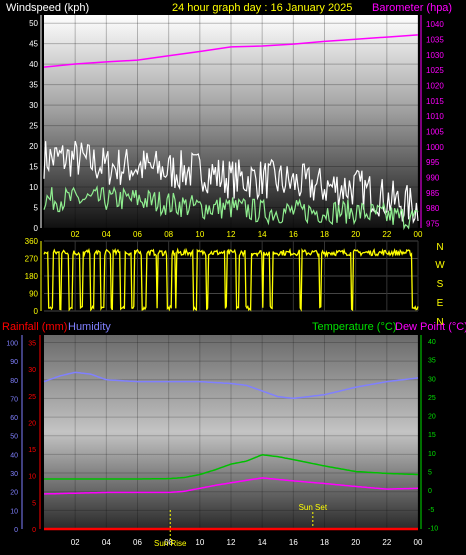  I want to click on humidity-tick-label: 70, so click(14, 399).